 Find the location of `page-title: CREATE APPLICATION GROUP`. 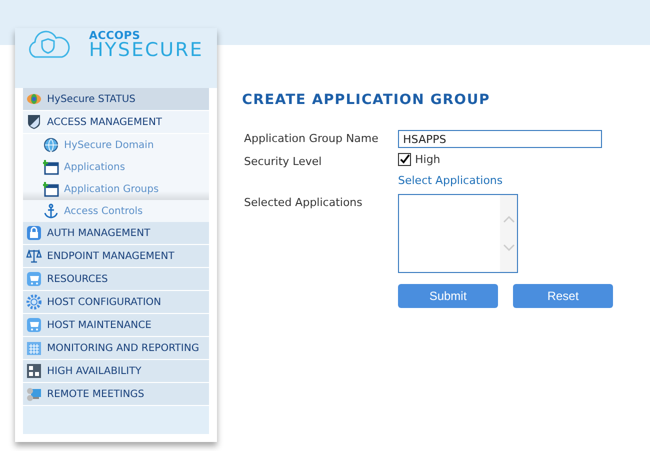

page-title: CREATE APPLICATION GROUP is located at coordinates (367, 100).